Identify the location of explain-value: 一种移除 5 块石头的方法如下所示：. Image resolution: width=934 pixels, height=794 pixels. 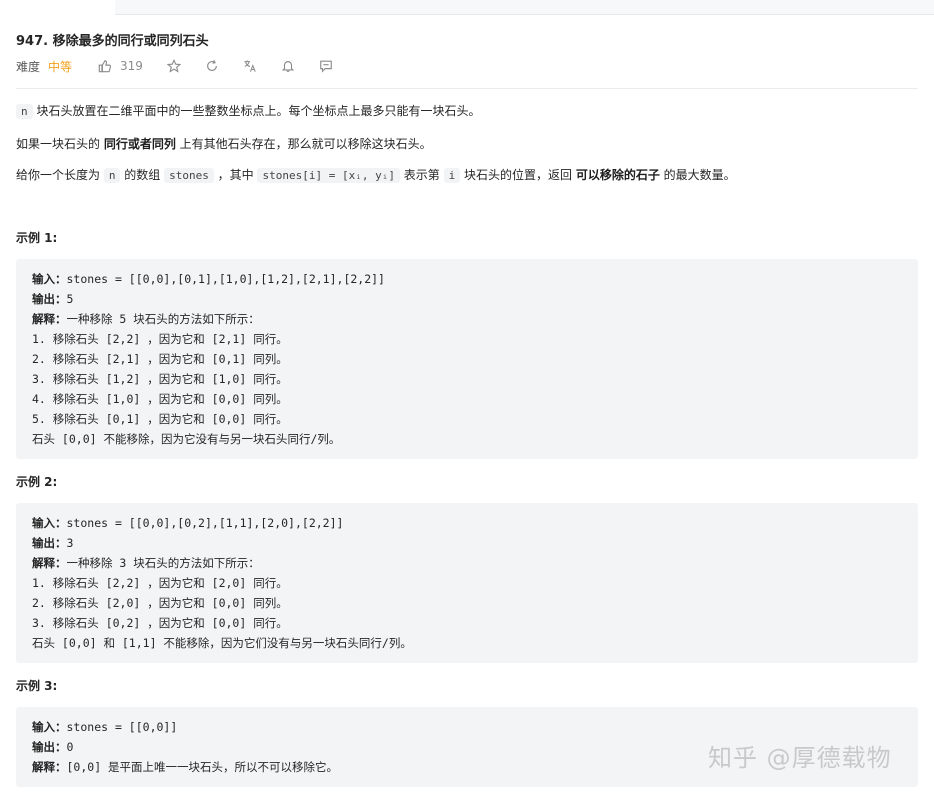
(163, 319).